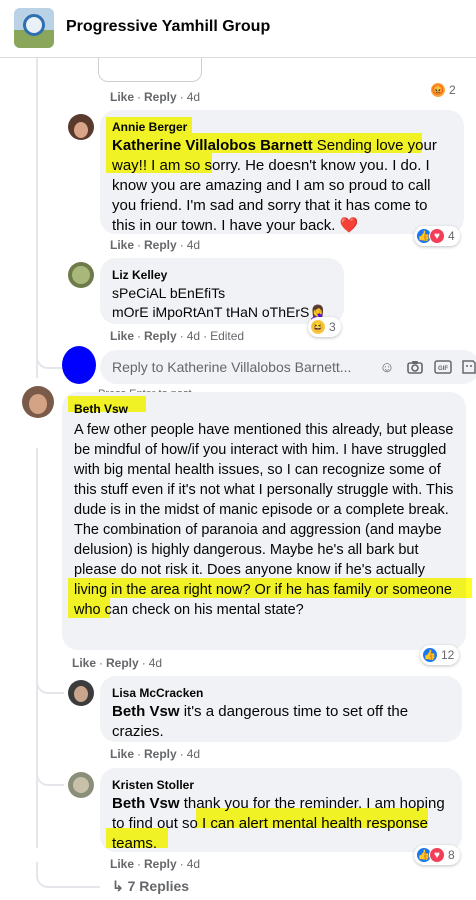  What do you see at coordinates (79, 365) in the screenshot?
I see `current-user-avatar` at bounding box center [79, 365].